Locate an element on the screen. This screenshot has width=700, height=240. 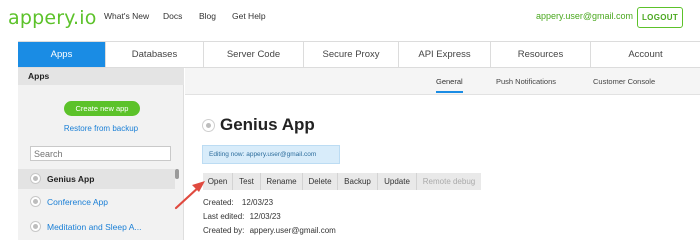
nav-blog: Blog is located at coordinates (207, 16).